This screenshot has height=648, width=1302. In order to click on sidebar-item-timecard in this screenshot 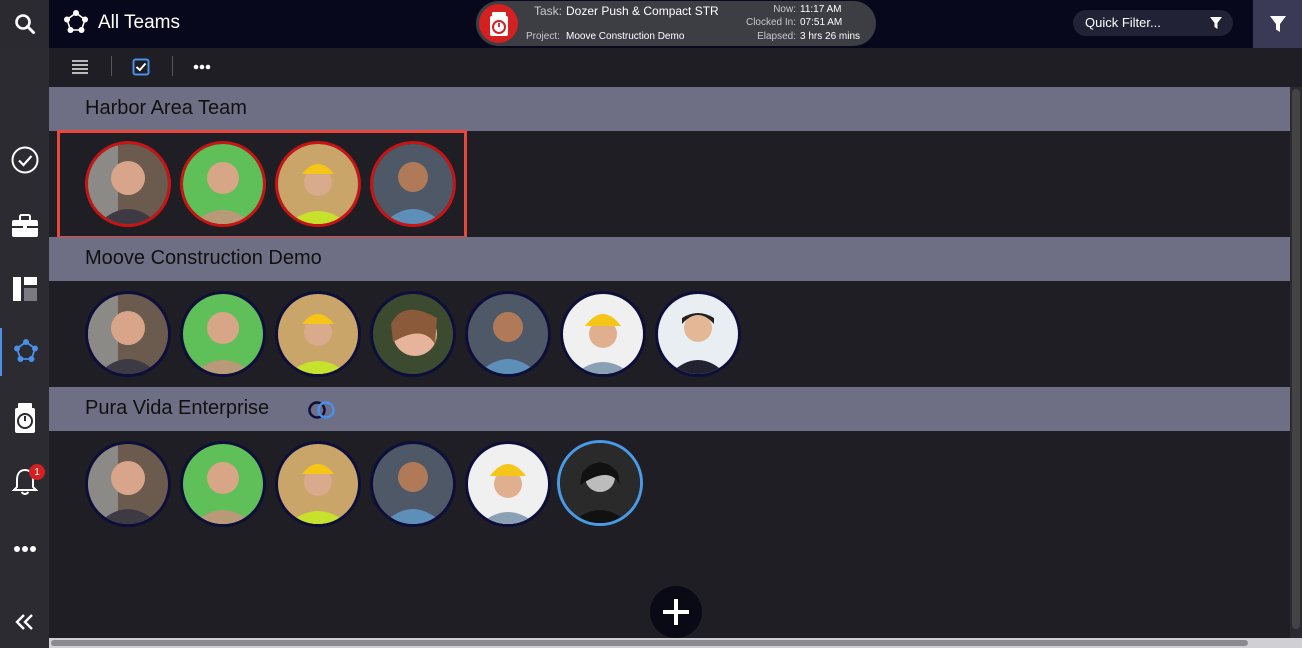, I will do `click(24, 418)`.